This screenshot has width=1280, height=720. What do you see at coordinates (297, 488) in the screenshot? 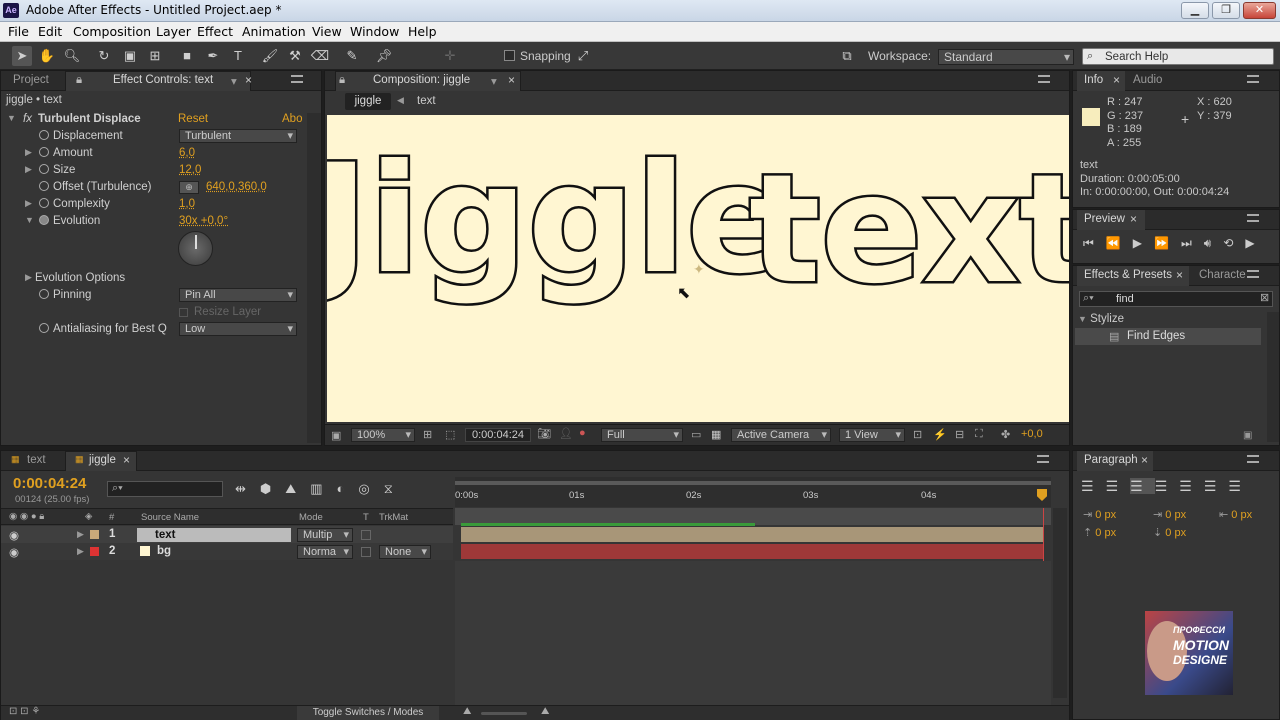
I see `shy-layers-icon: ⛰` at bounding box center [297, 488].